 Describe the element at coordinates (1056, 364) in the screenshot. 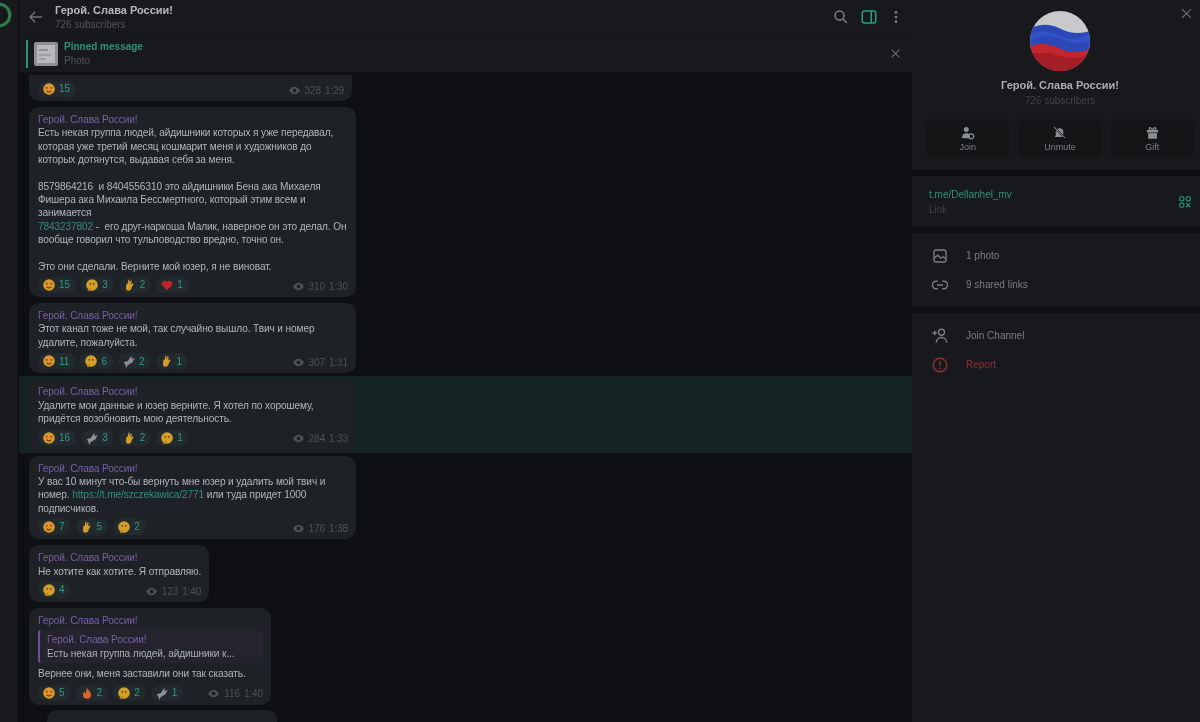

I see `menu-item: Report` at that location.